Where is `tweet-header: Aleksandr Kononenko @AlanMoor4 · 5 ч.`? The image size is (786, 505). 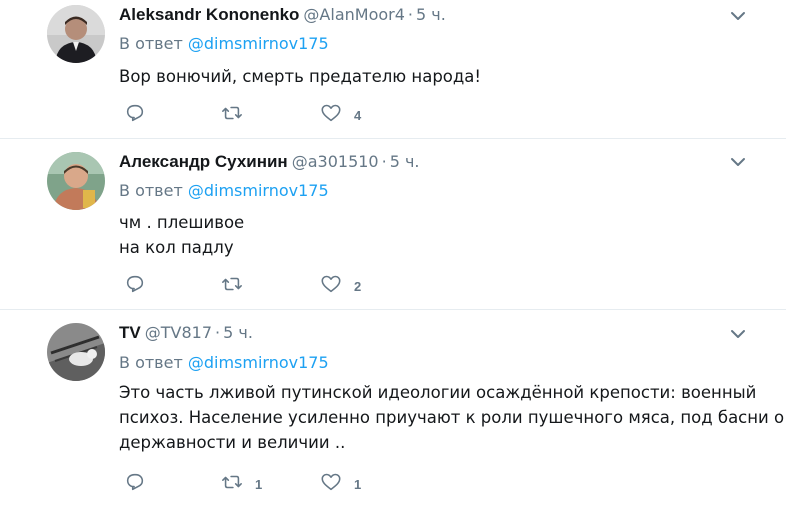 tweet-header: Aleksandr Kononenko @AlanMoor4 · 5 ч. is located at coordinates (282, 15).